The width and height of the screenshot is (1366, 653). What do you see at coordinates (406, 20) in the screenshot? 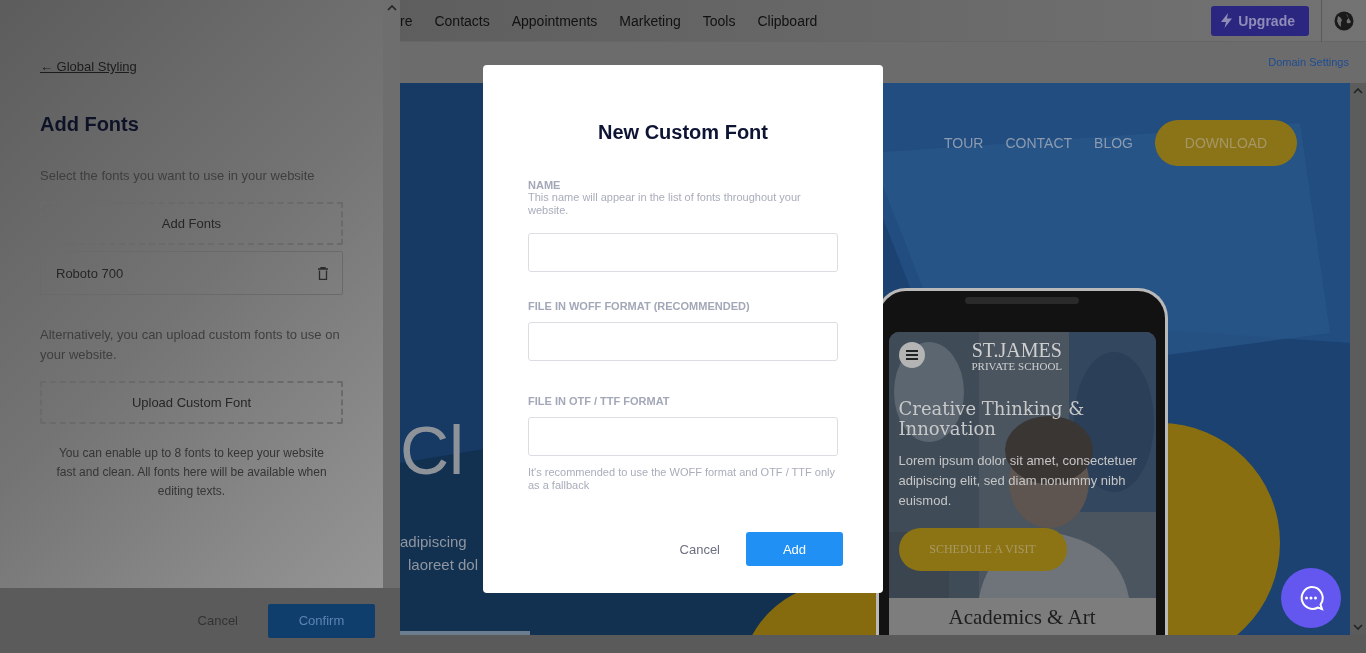
I see `nav-item: re` at bounding box center [406, 20].